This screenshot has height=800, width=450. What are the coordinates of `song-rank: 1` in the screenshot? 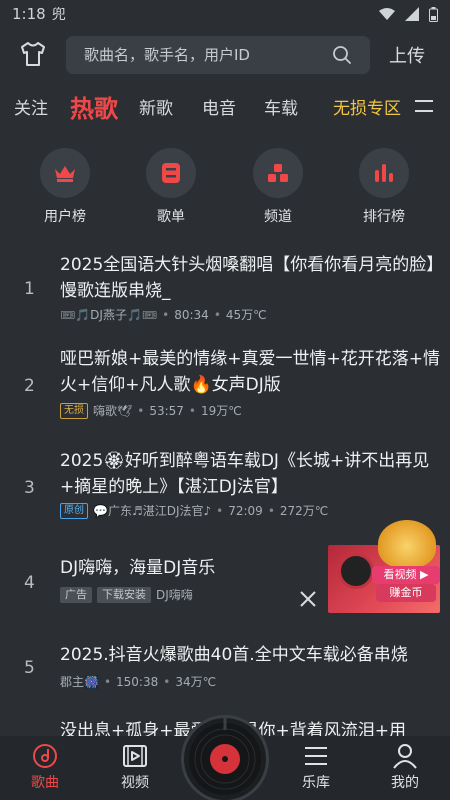 It's located at (29, 289).